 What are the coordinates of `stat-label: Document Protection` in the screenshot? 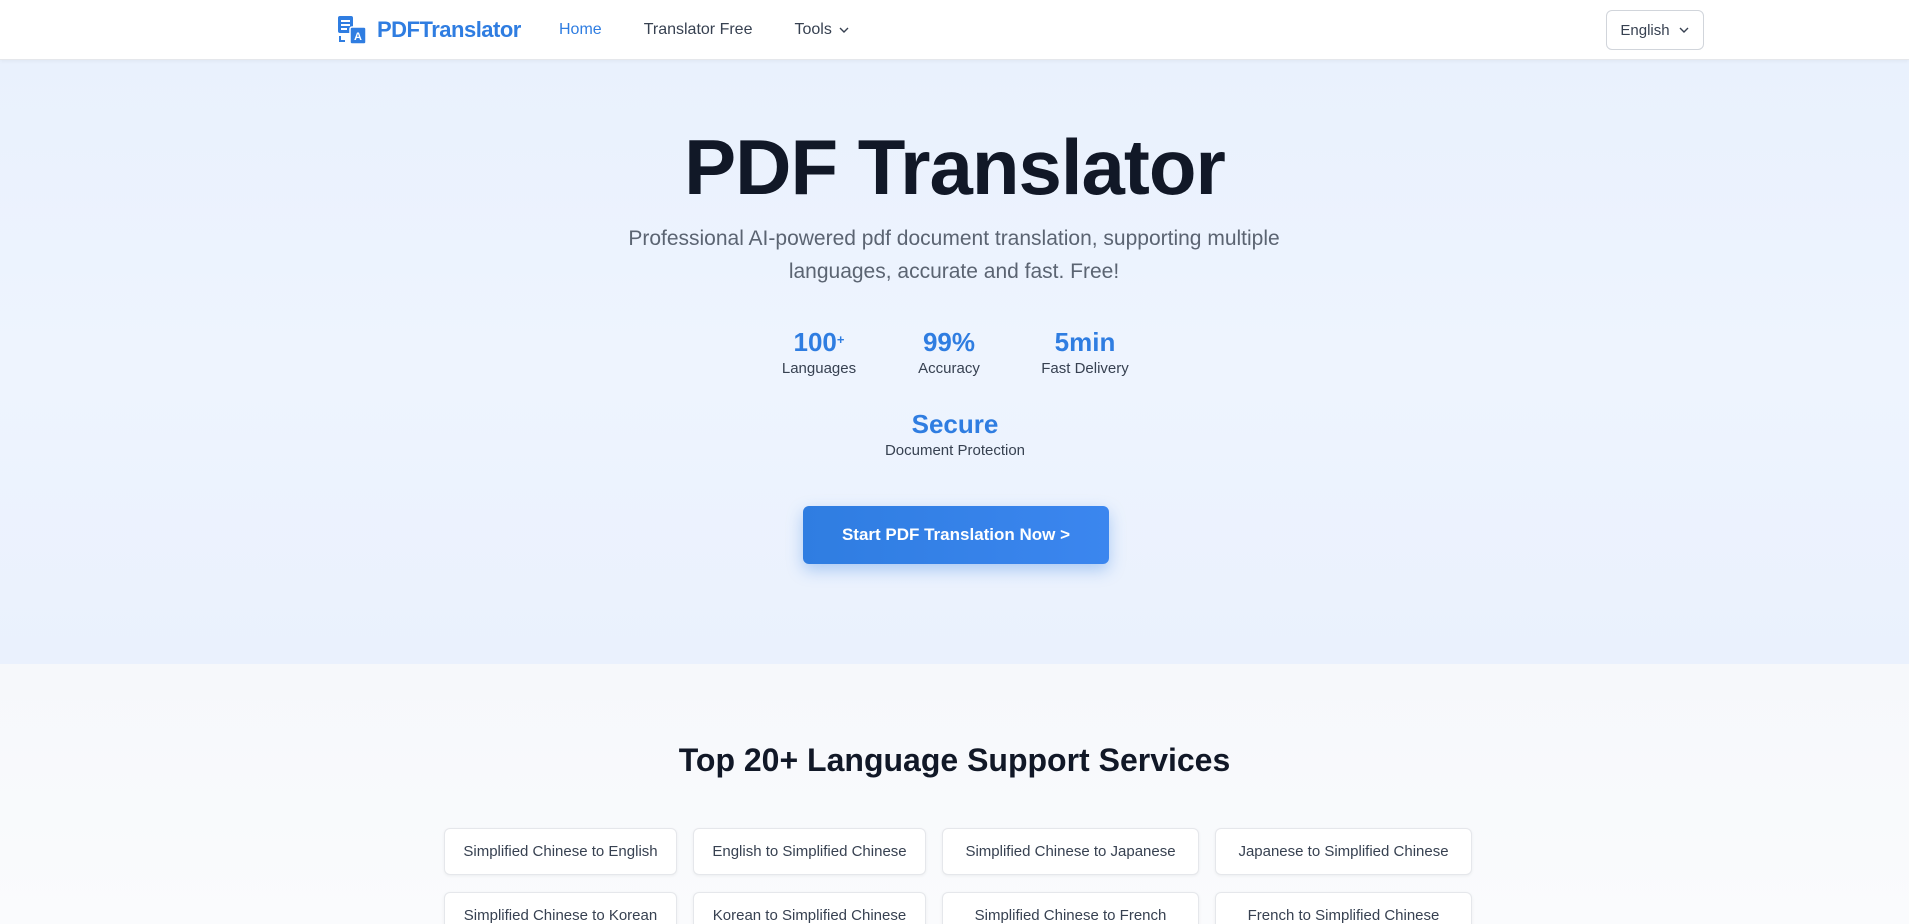 It's located at (955, 450).